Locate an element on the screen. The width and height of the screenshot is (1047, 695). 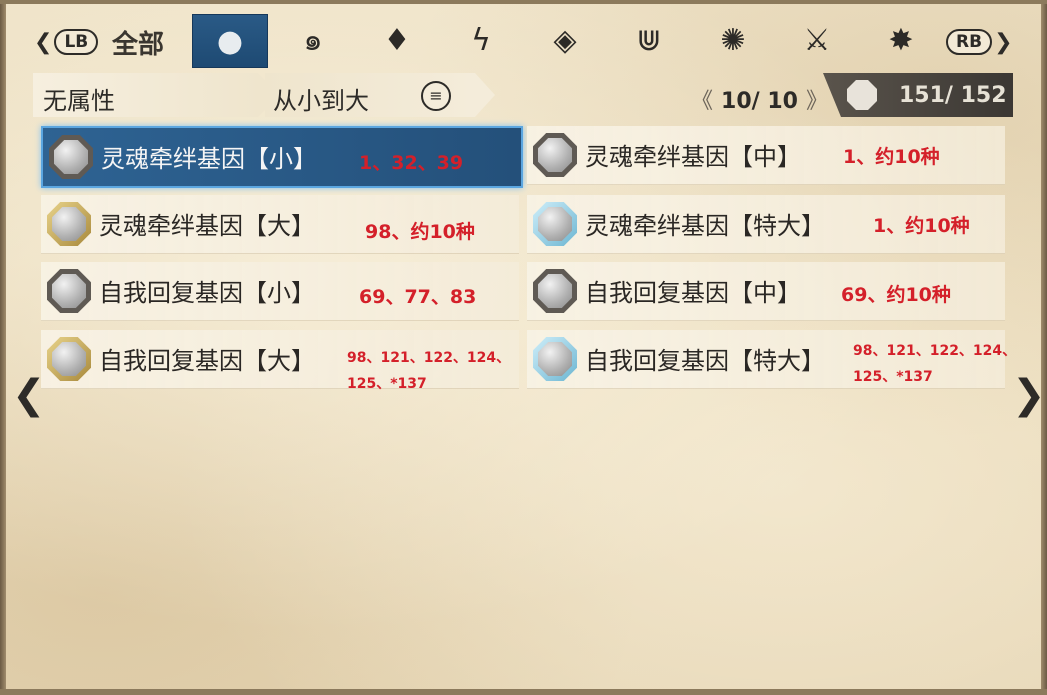
gene-item: 自我回复基因【大】 98、121、122、124、 125、*137 is located at coordinates (280, 361).